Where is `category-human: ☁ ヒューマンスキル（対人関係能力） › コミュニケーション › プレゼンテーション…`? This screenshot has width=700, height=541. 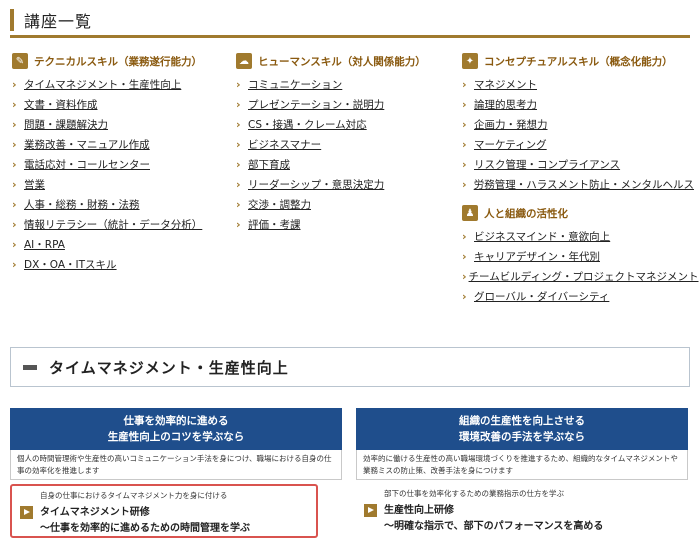
category-human: ☁ ヒューマンスキル（対人関係能力） › コミュニケーション › プレゼンテーション… is located at coordinates (348, 142).